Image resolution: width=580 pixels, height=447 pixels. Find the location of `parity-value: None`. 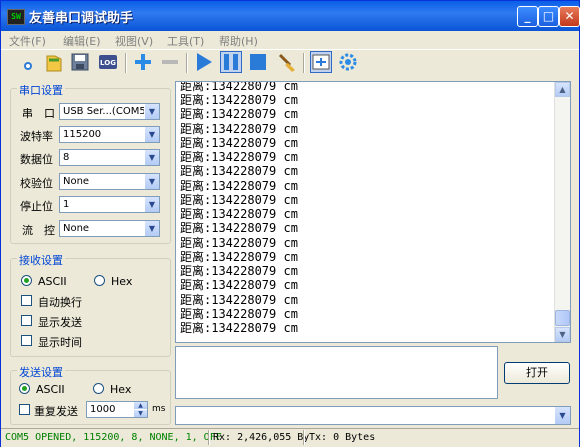

parity-value: None is located at coordinates (76, 181).